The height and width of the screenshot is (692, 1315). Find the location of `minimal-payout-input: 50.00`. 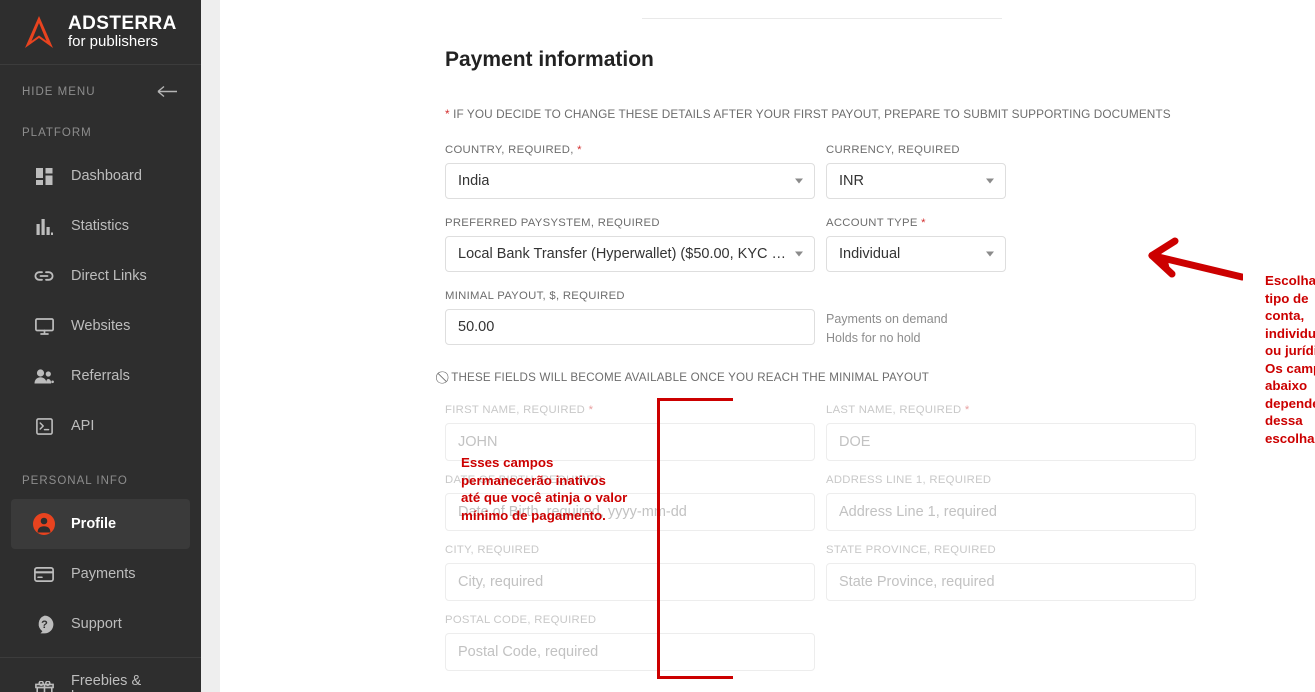

minimal-payout-input: 50.00 is located at coordinates (630, 327).